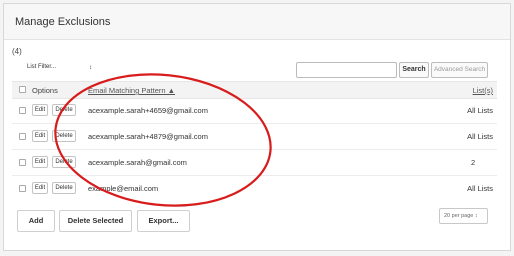  What do you see at coordinates (414, 70) in the screenshot?
I see `search-button: Search` at bounding box center [414, 70].